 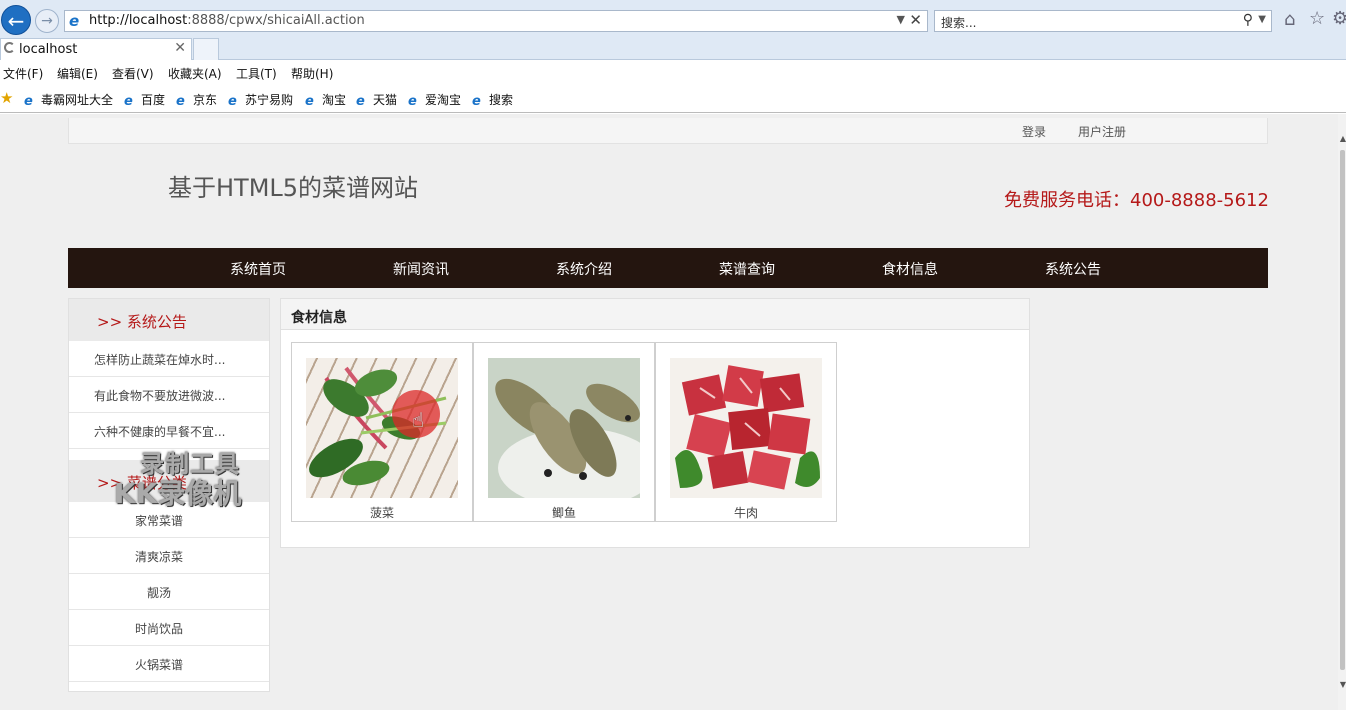 I want to click on ingredient-card: 牛肉, so click(x=746, y=432).